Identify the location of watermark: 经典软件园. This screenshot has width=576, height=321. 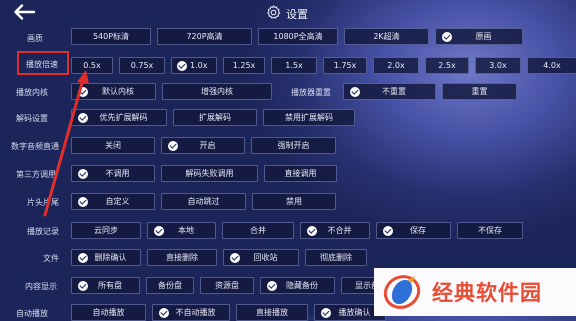
(475, 292).